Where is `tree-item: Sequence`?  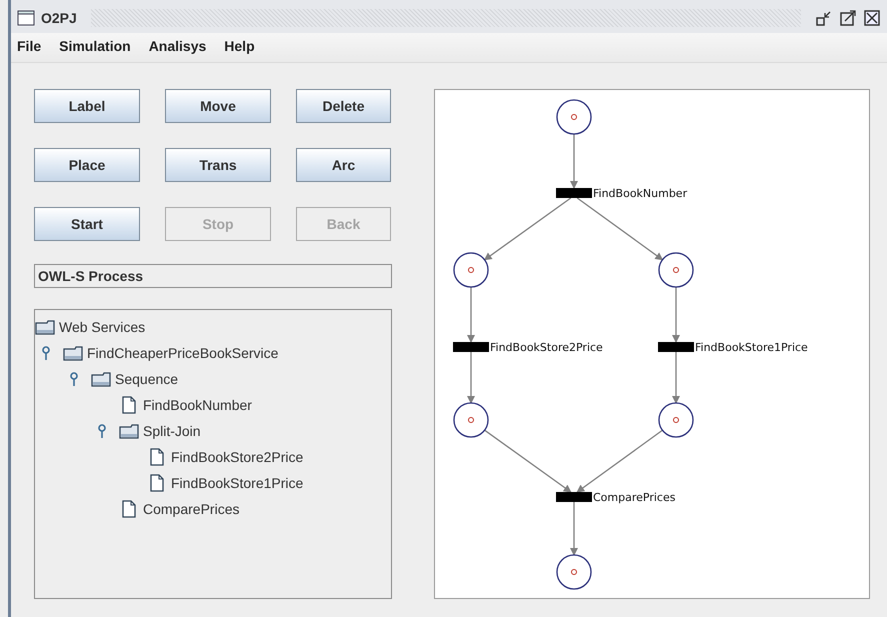 tree-item: Sequence is located at coordinates (146, 379).